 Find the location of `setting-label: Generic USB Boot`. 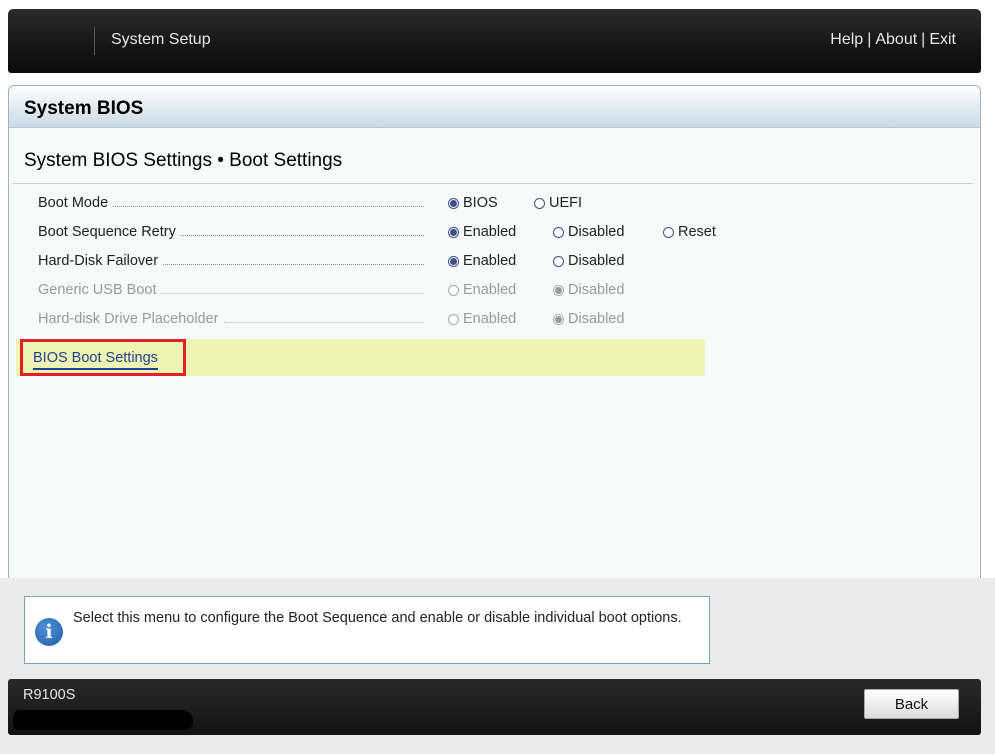

setting-label: Generic USB Boot is located at coordinates (97, 290).